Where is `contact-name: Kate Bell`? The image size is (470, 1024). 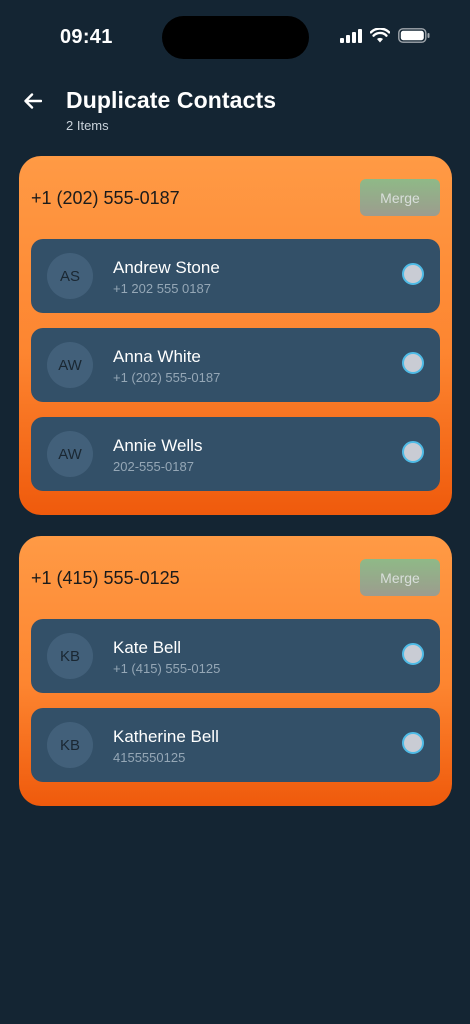
contact-name: Kate Bell is located at coordinates (147, 647).